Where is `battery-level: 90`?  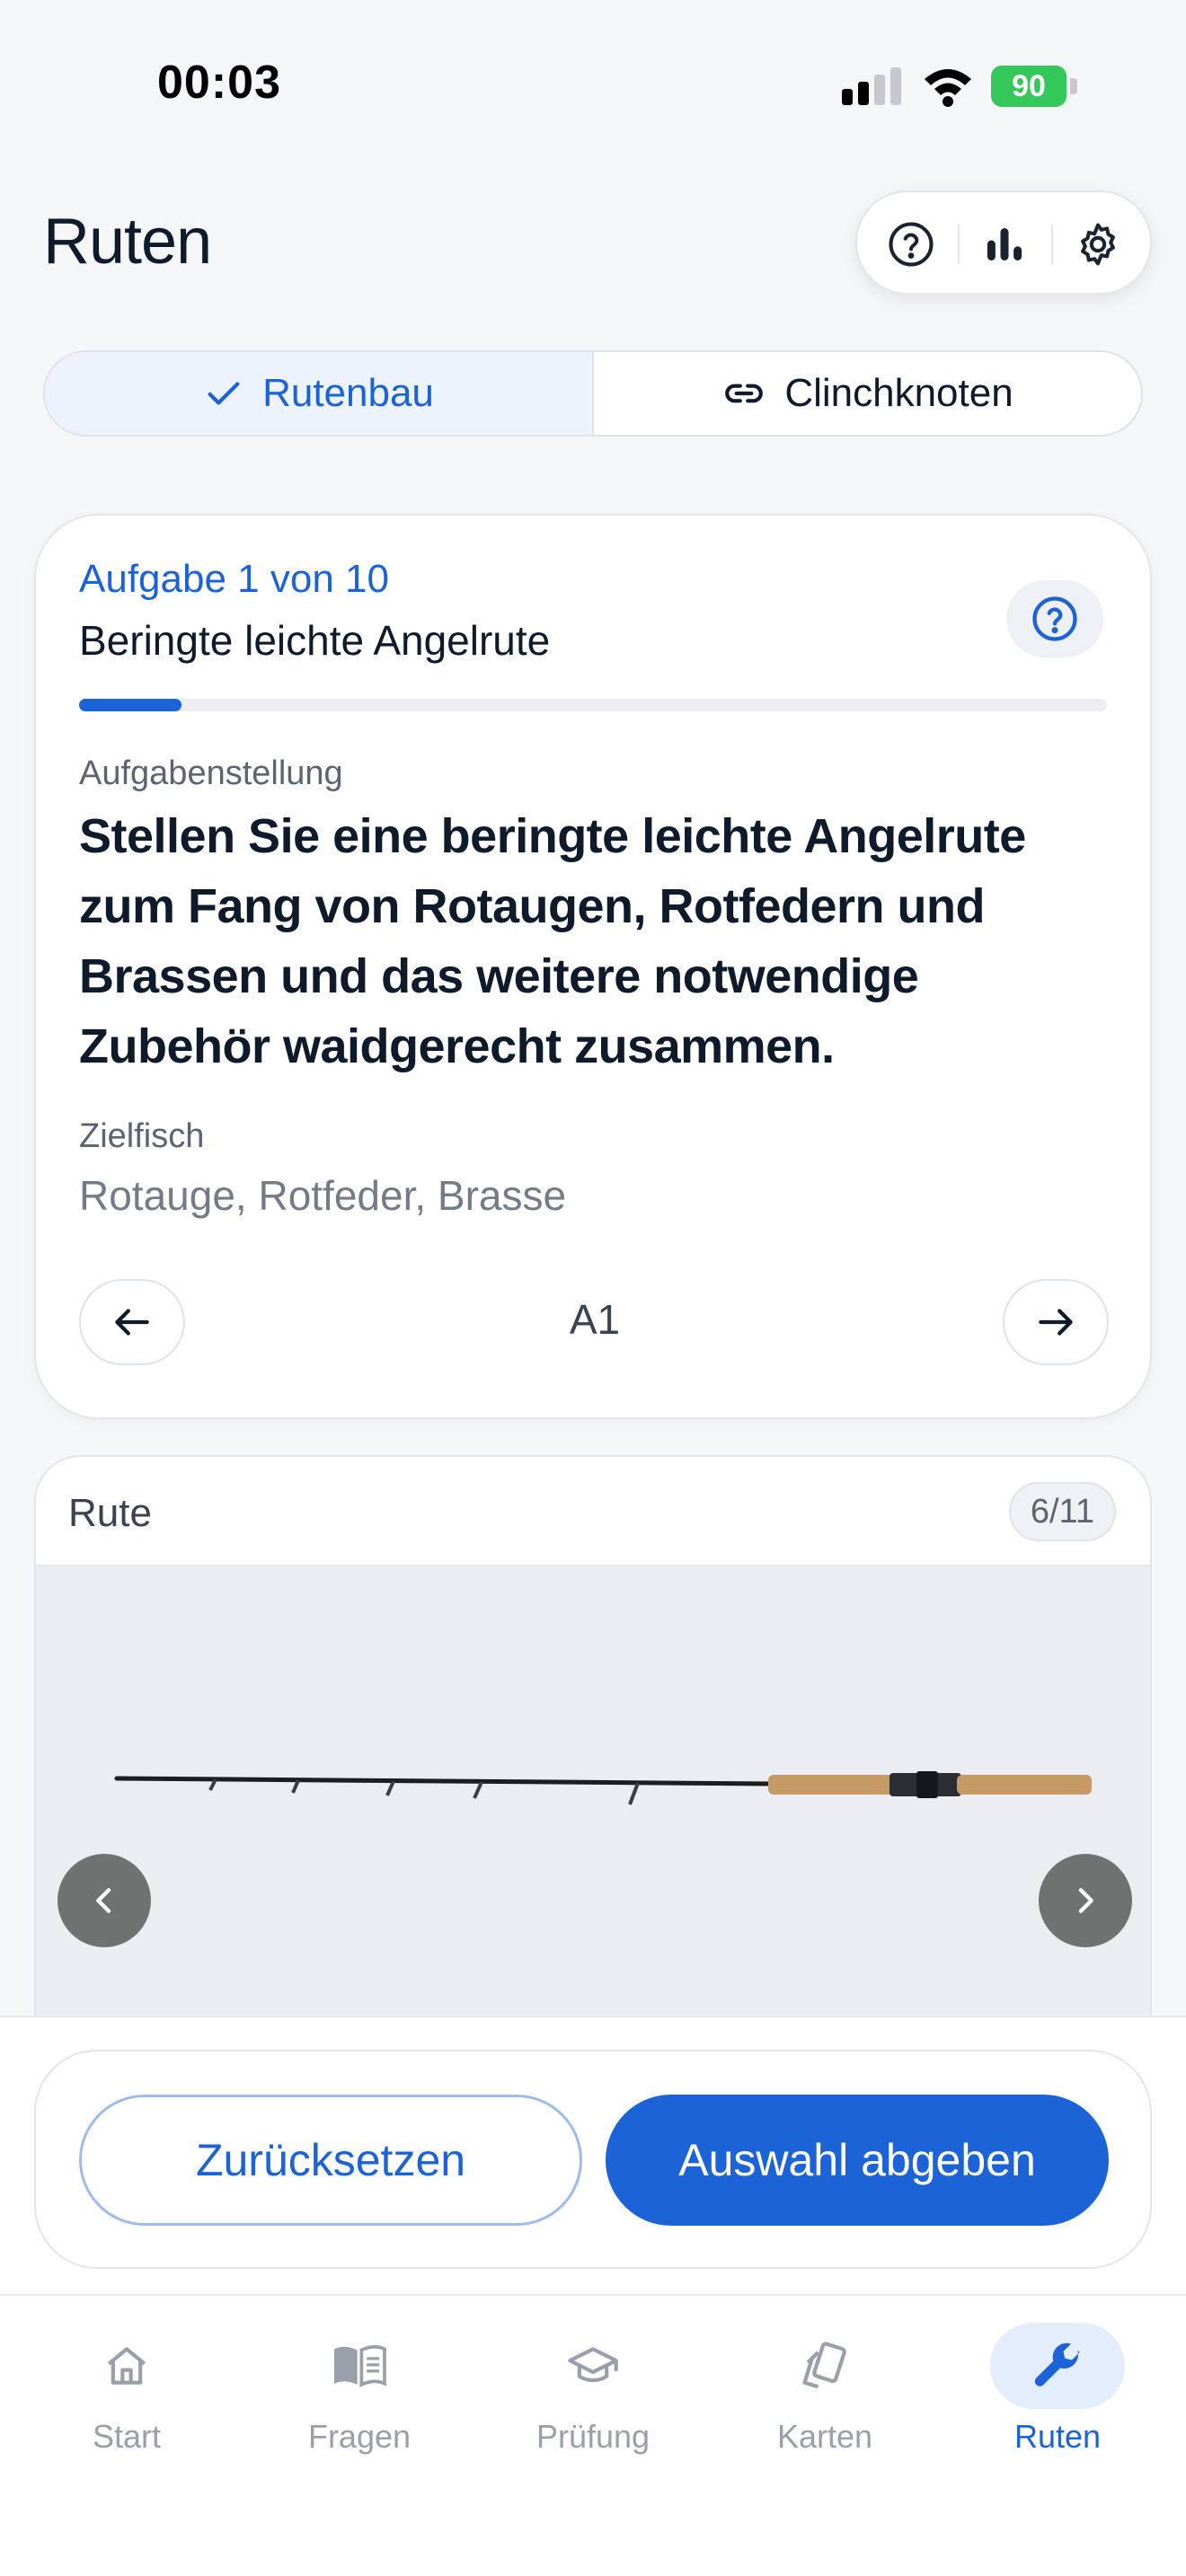
battery-level: 90 is located at coordinates (1029, 86).